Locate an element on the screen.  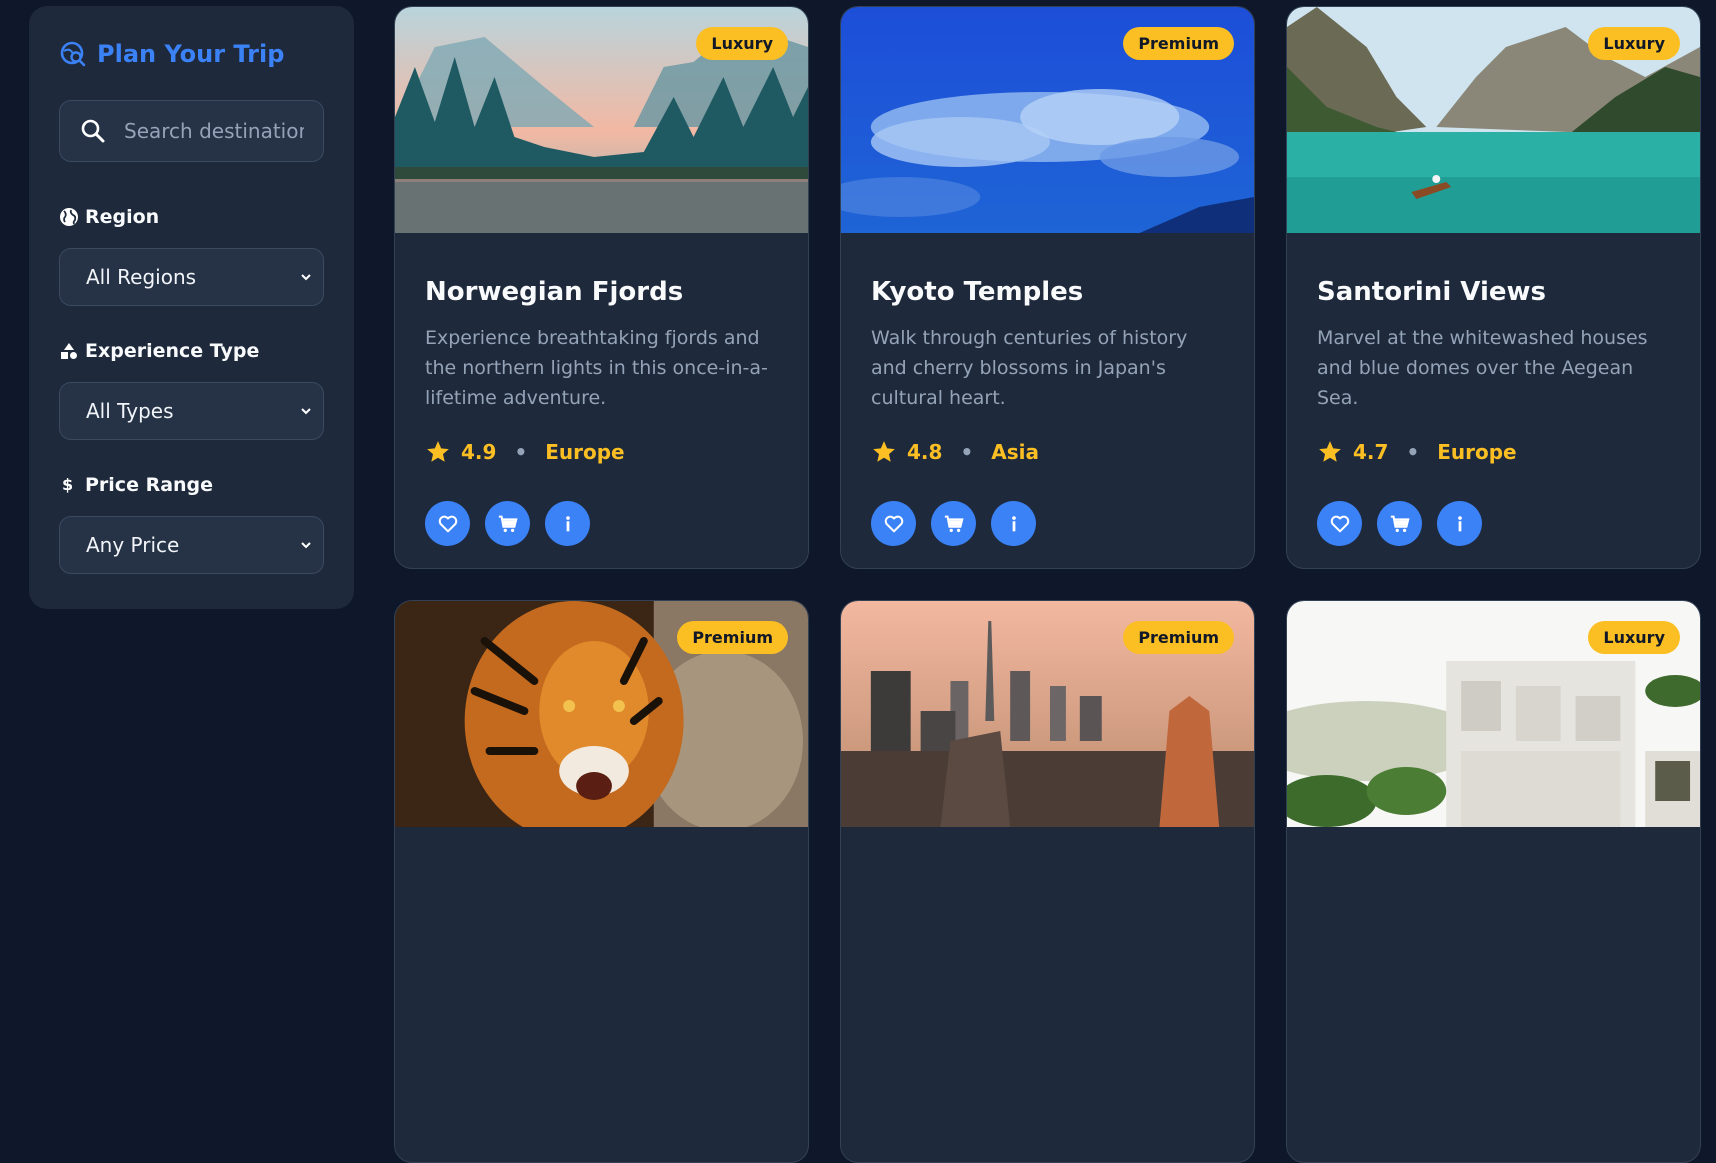
filter-label-text: Experience Type is located at coordinates (172, 351).